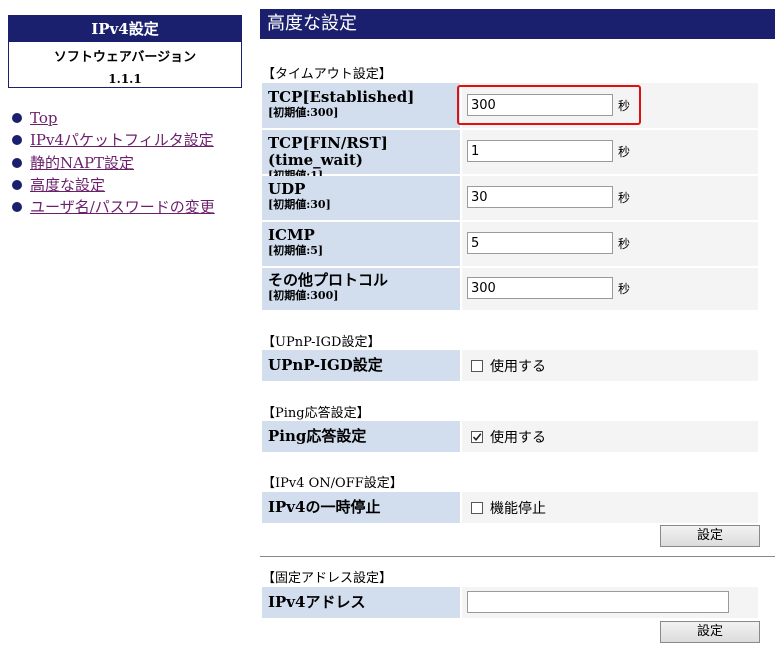  I want to click on ipv4-onoff-row: IPv4の一時停止 機能停止, so click(510, 507).